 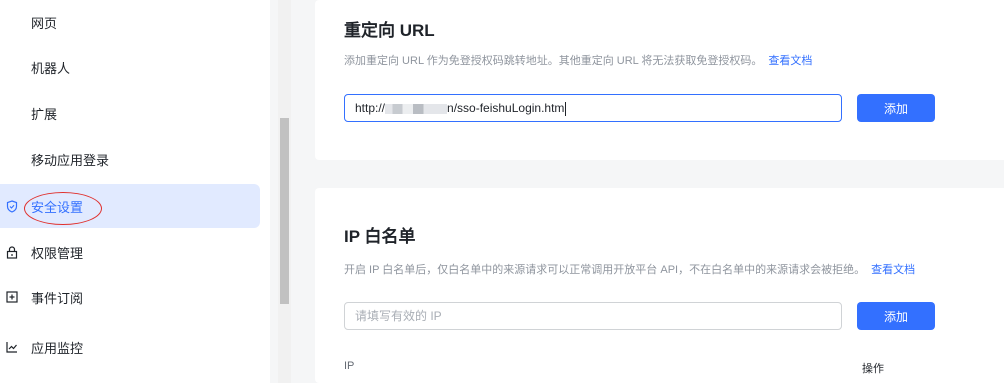 What do you see at coordinates (380, 236) in the screenshot?
I see `ip-whitelist-title: IP 白名单` at bounding box center [380, 236].